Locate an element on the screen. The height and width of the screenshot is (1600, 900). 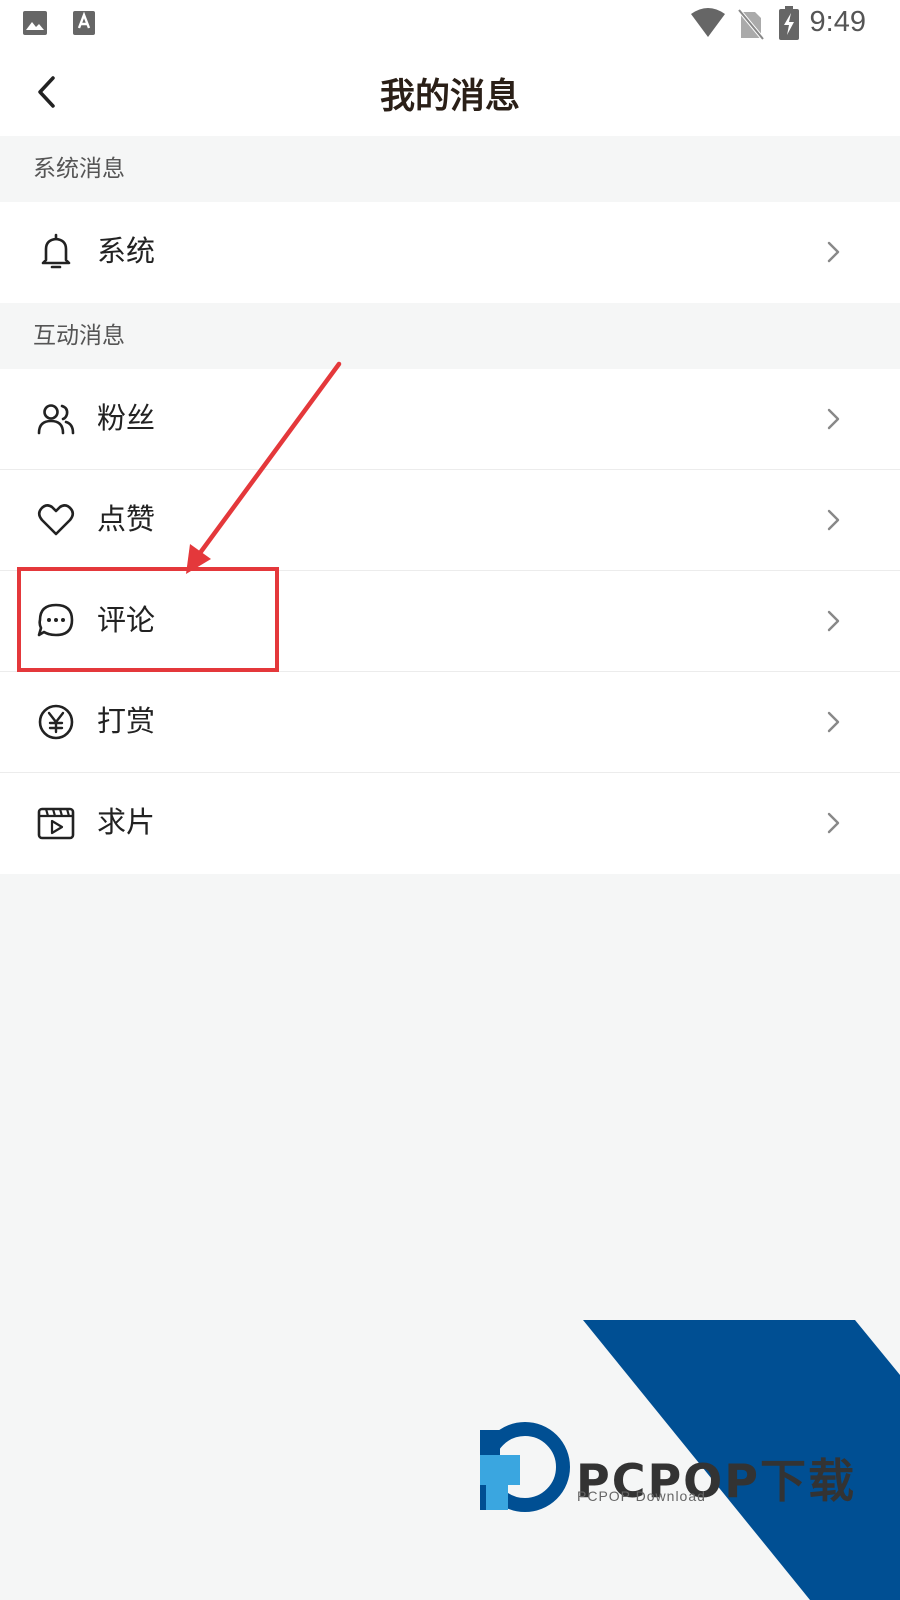
list-item-label: 评论 is located at coordinates (126, 620).